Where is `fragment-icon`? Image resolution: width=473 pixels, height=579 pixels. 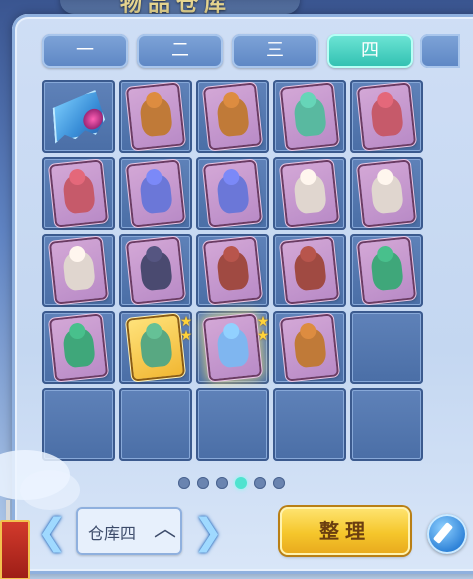
fragment-icon is located at coordinates (79, 115).